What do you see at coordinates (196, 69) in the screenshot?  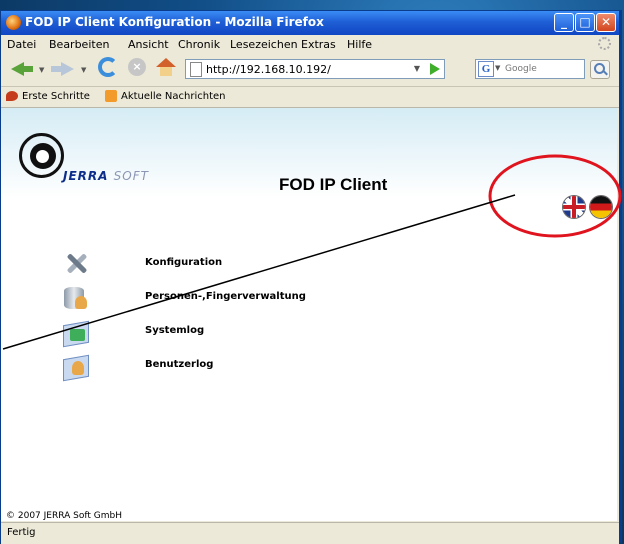 I see `page-icon` at bounding box center [196, 69].